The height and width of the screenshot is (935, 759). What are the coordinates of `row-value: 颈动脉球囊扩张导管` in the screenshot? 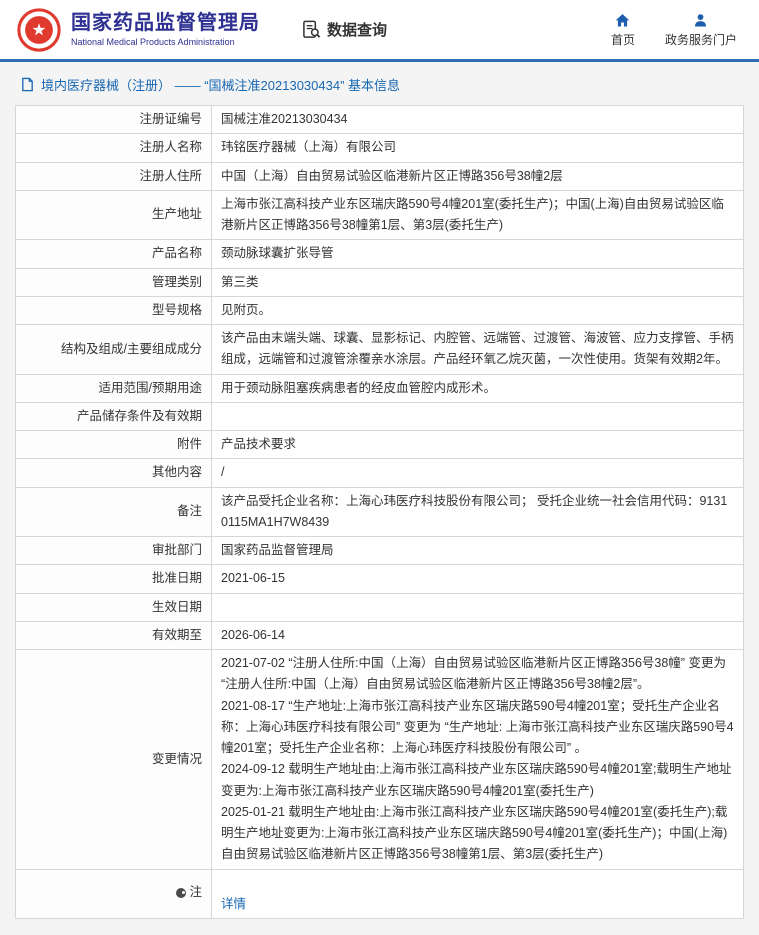 It's located at (477, 254).